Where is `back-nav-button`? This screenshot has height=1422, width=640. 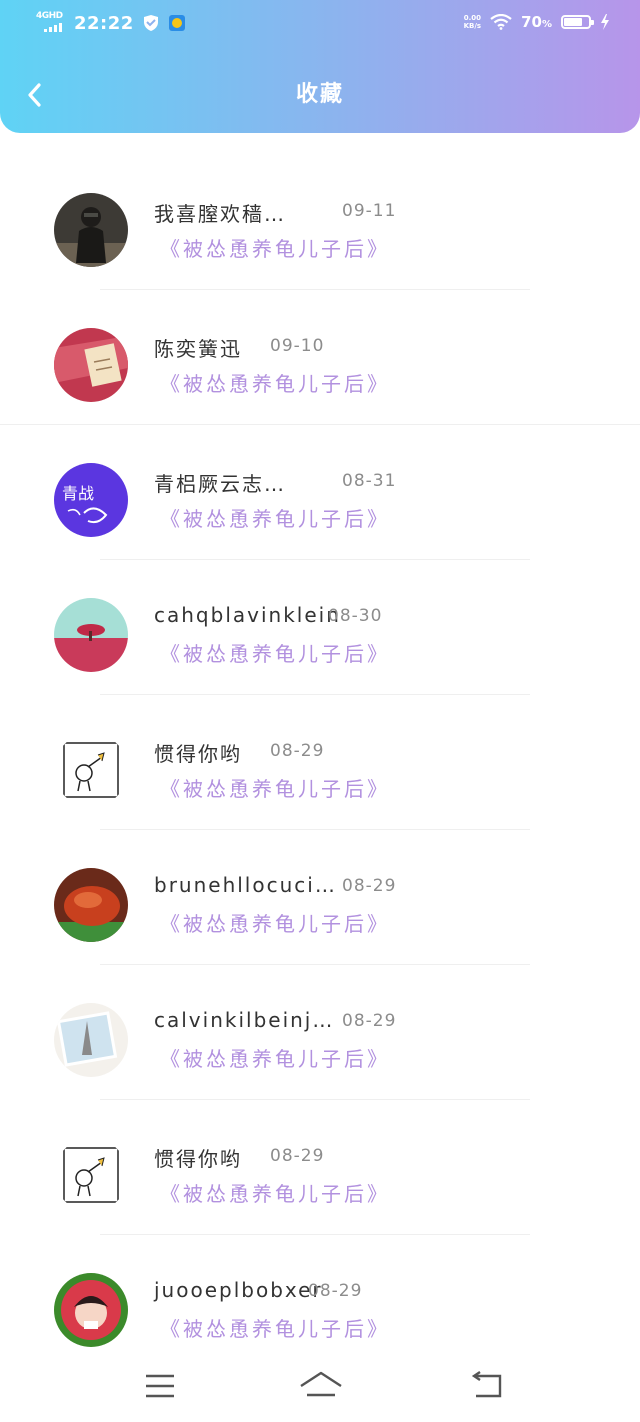
back-nav-button is located at coordinates (490, 1386).